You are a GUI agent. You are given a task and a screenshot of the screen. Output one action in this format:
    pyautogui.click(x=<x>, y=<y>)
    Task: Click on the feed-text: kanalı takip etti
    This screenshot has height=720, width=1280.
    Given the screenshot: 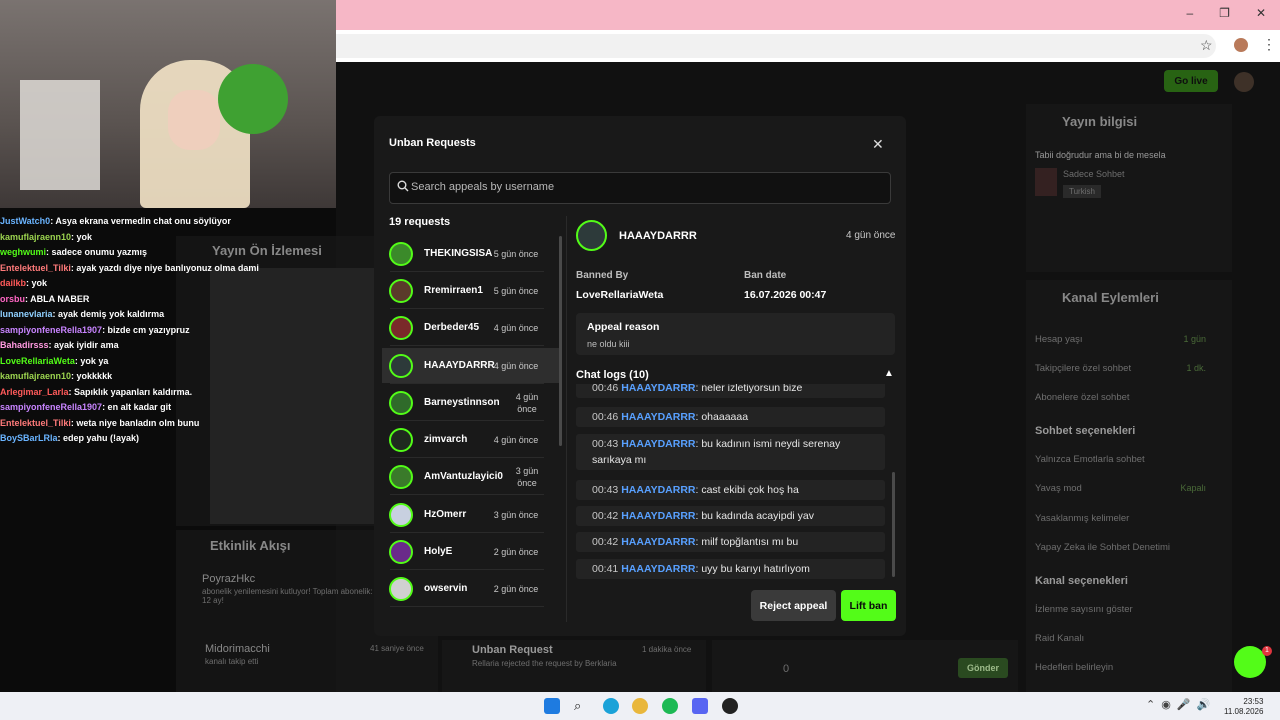 What is the action you would take?
    pyautogui.click(x=232, y=661)
    